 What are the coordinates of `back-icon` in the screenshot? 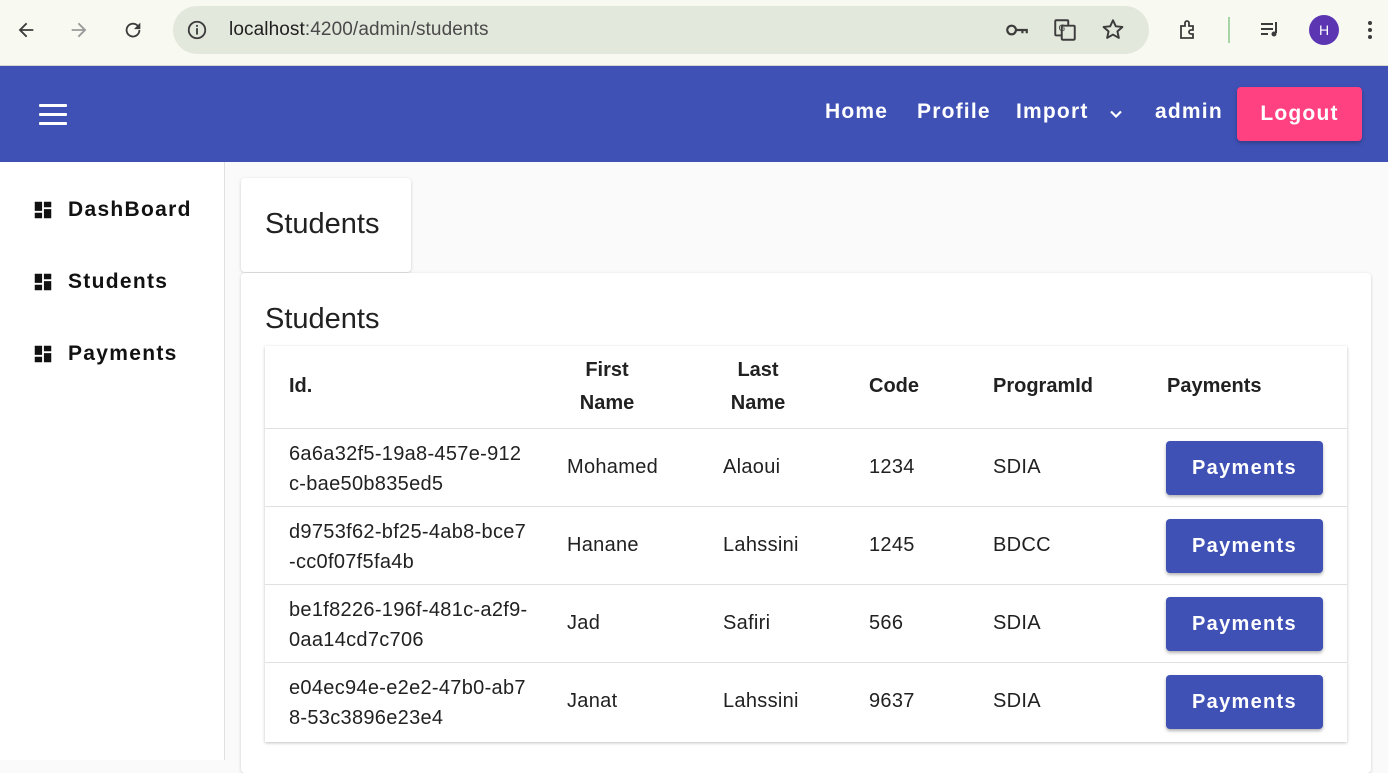 It's located at (26, 30).